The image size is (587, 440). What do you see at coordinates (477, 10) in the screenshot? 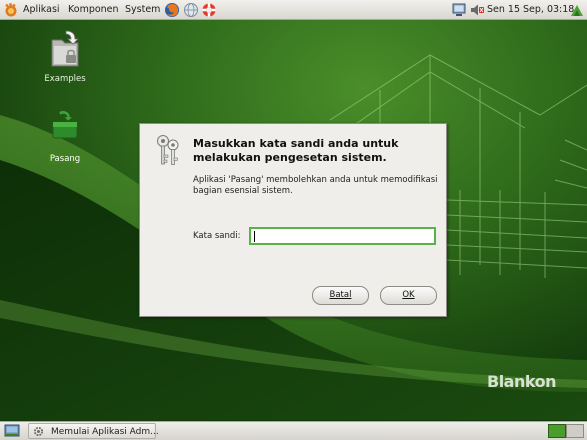
I see `volume-muted-icon` at bounding box center [477, 10].